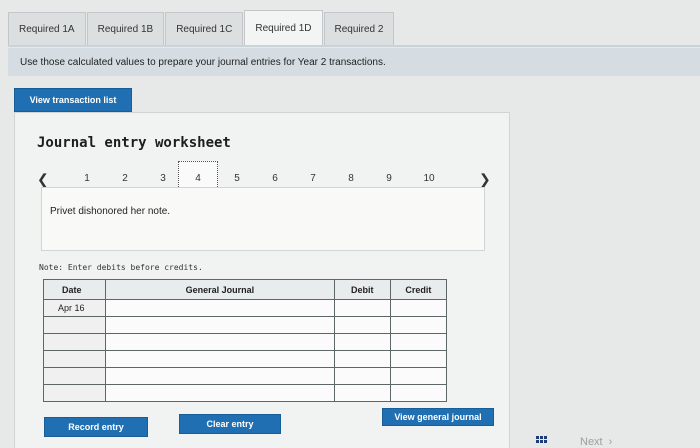 This screenshot has width=700, height=448. I want to click on page-8: 8, so click(351, 178).